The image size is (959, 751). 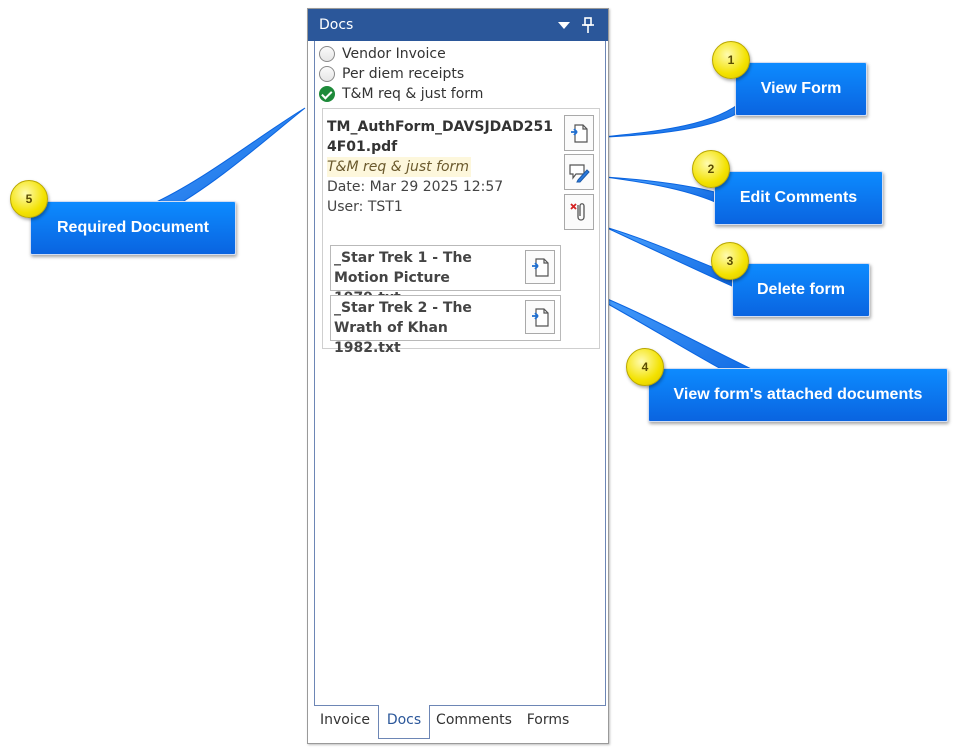 I want to click on callout-delete-form: Delete form, so click(x=801, y=290).